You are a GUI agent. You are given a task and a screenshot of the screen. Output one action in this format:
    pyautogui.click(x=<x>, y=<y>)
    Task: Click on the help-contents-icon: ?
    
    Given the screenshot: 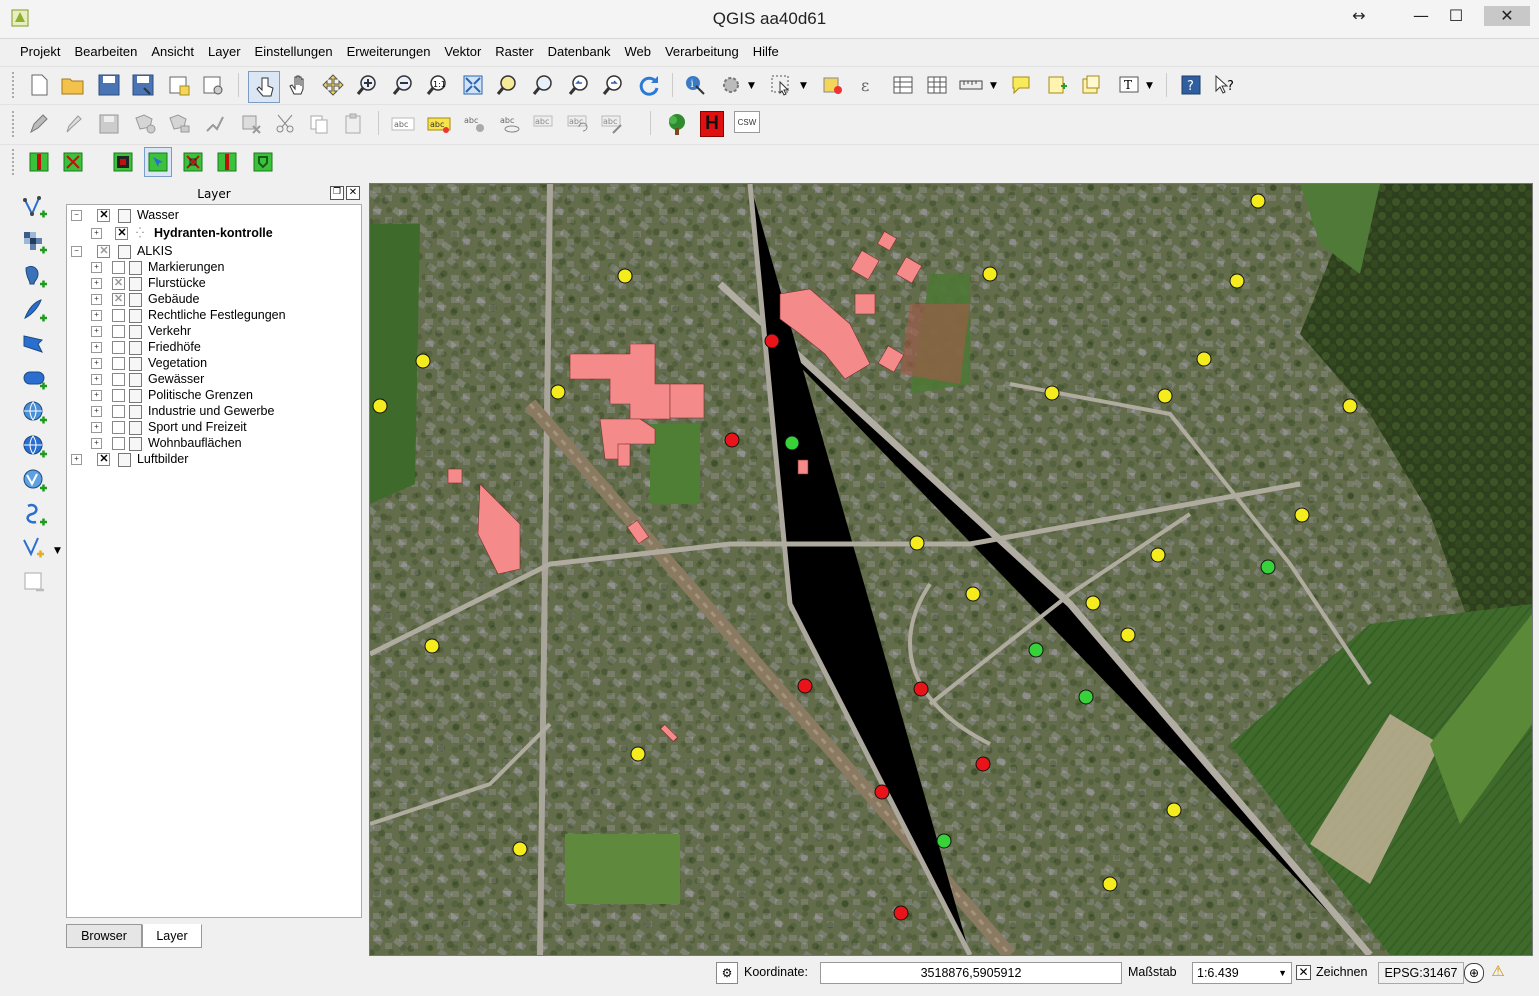 What is the action you would take?
    pyautogui.click(x=1191, y=85)
    